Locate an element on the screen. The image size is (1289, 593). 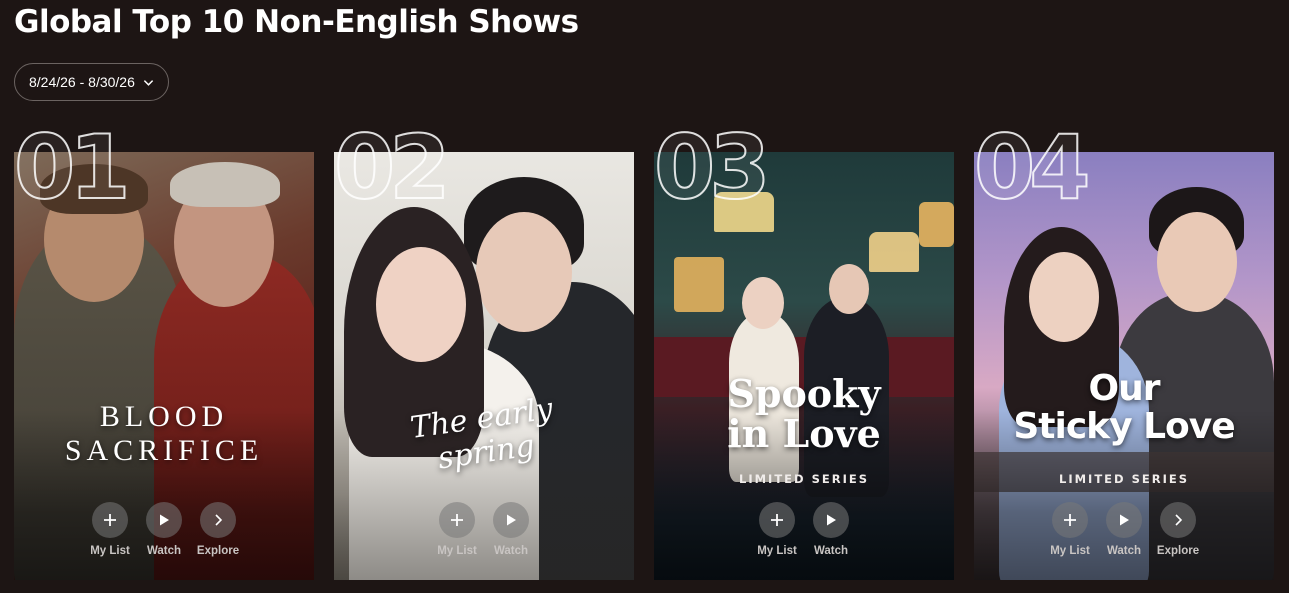
show-title: Spooky in Love is located at coordinates (804, 413).